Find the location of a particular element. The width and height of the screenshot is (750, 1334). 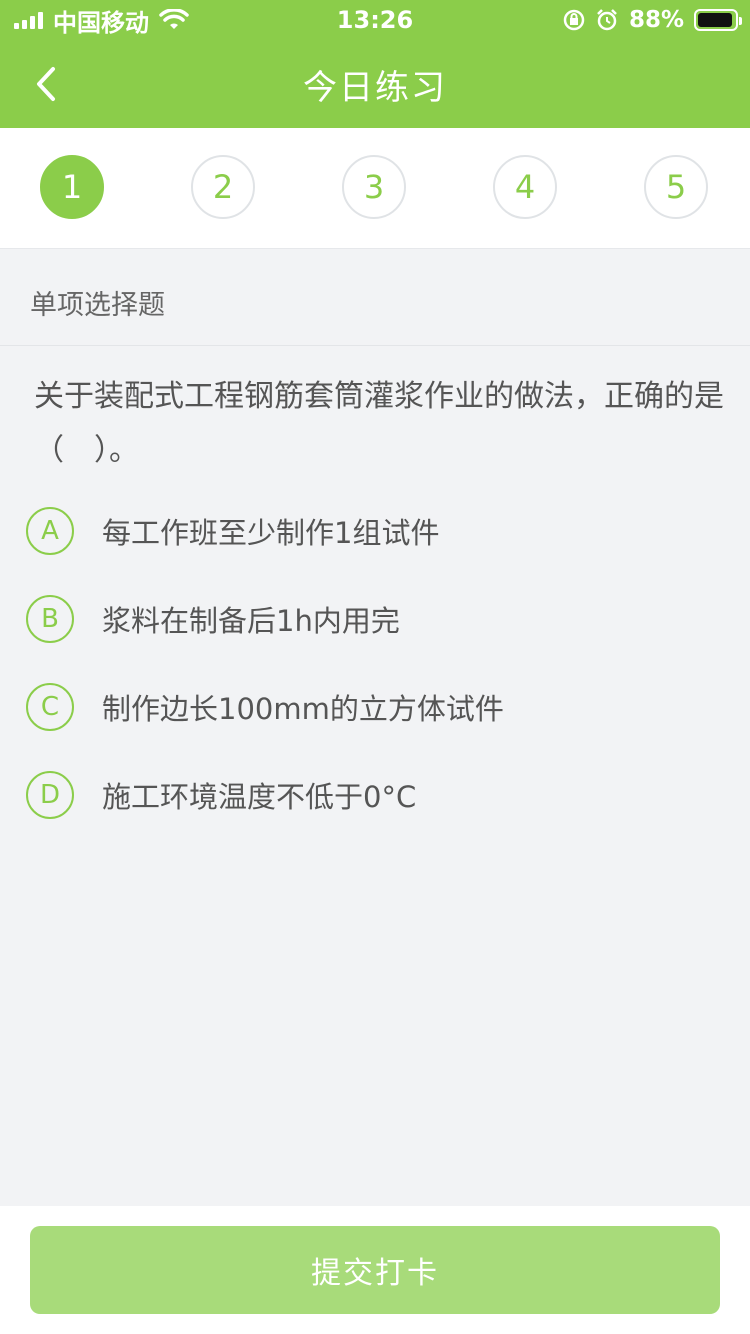

option-b-letter: B is located at coordinates (50, 619).